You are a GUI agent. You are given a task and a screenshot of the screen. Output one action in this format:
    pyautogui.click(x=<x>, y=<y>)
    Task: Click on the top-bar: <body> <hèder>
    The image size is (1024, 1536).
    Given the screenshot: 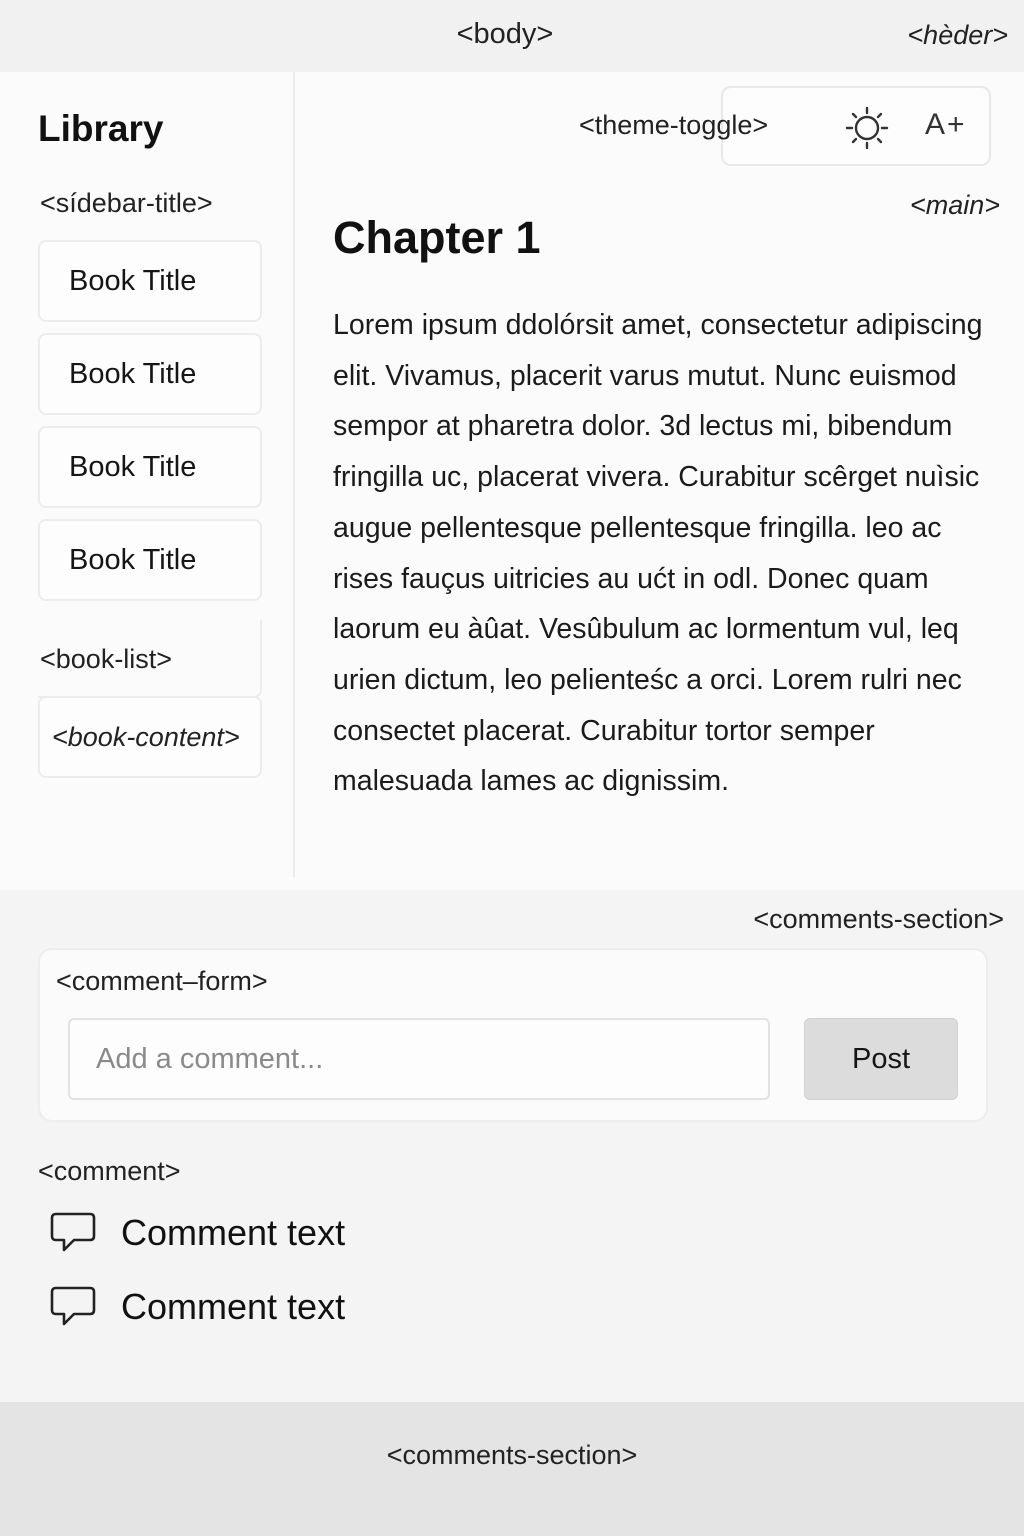 What is the action you would take?
    pyautogui.click(x=512, y=36)
    